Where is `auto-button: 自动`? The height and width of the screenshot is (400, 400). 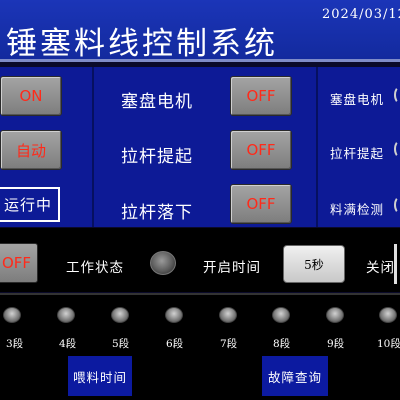 auto-button: 自动 is located at coordinates (31, 150).